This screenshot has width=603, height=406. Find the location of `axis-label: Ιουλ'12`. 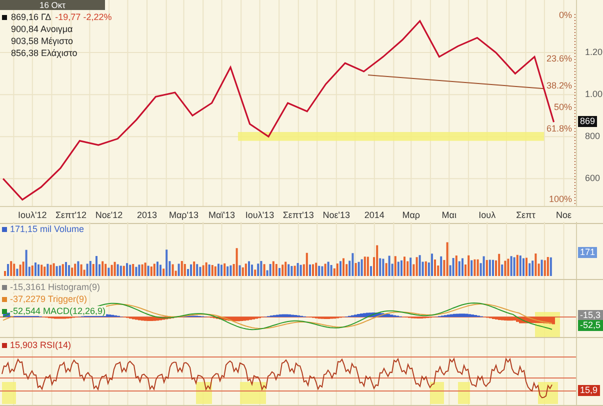

axis-label: Ιουλ'12 is located at coordinates (32, 215).